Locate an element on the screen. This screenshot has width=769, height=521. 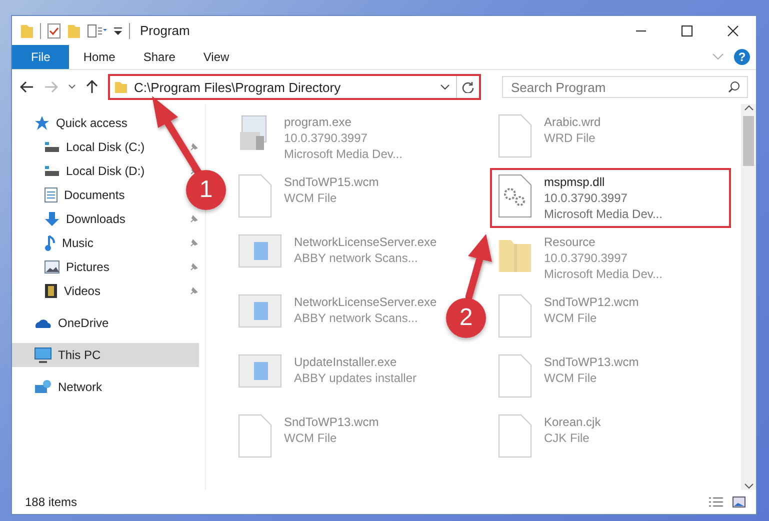
sidebar-item: Quick access is located at coordinates (73, 123).